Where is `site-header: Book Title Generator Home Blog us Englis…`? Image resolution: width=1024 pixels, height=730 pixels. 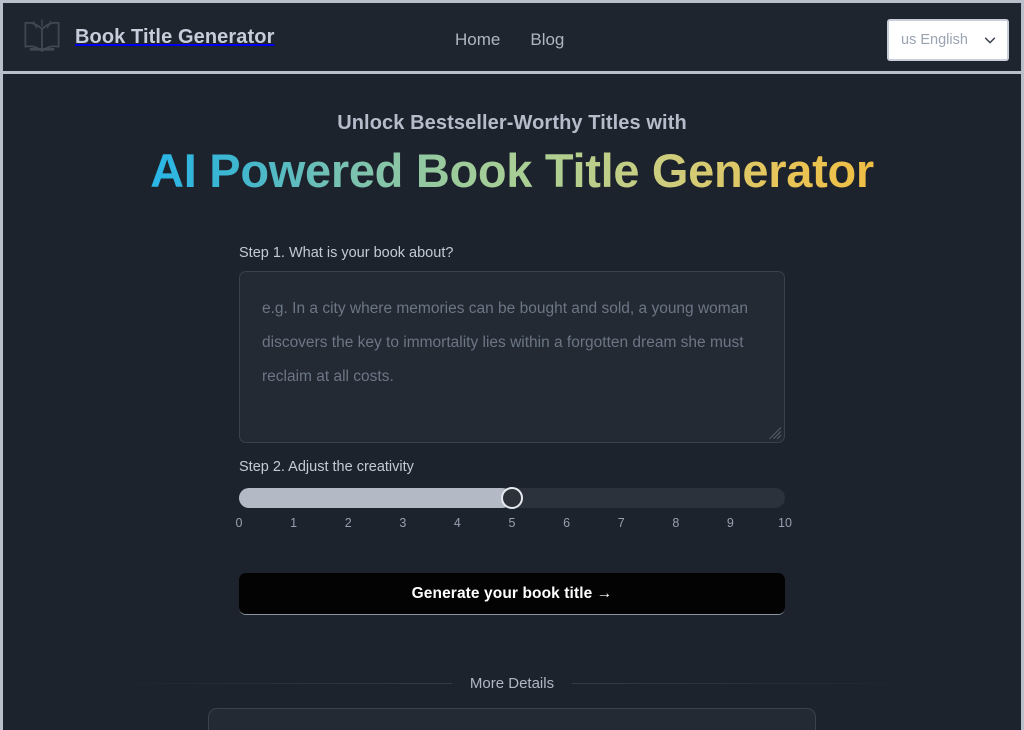
site-header: Book Title Generator Home Blog us Englis… is located at coordinates (512, 37).